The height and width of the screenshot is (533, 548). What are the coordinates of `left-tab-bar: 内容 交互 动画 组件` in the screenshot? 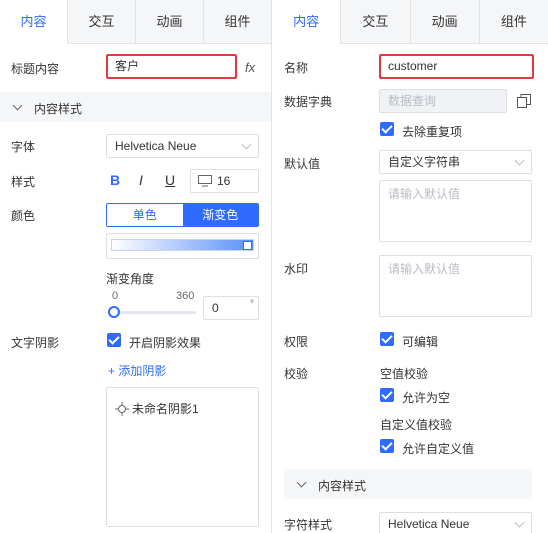 It's located at (135, 22).